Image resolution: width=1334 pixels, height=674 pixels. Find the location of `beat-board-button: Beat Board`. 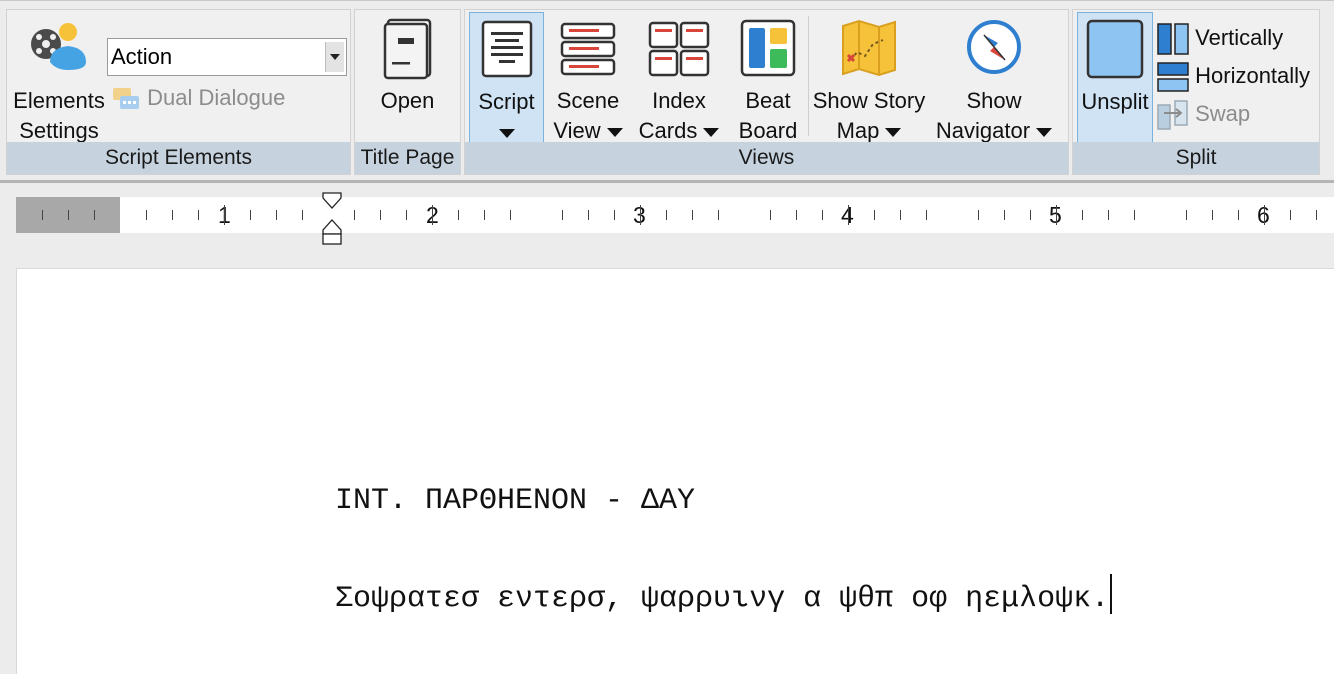

beat-board-button: Beat Board is located at coordinates (768, 78).